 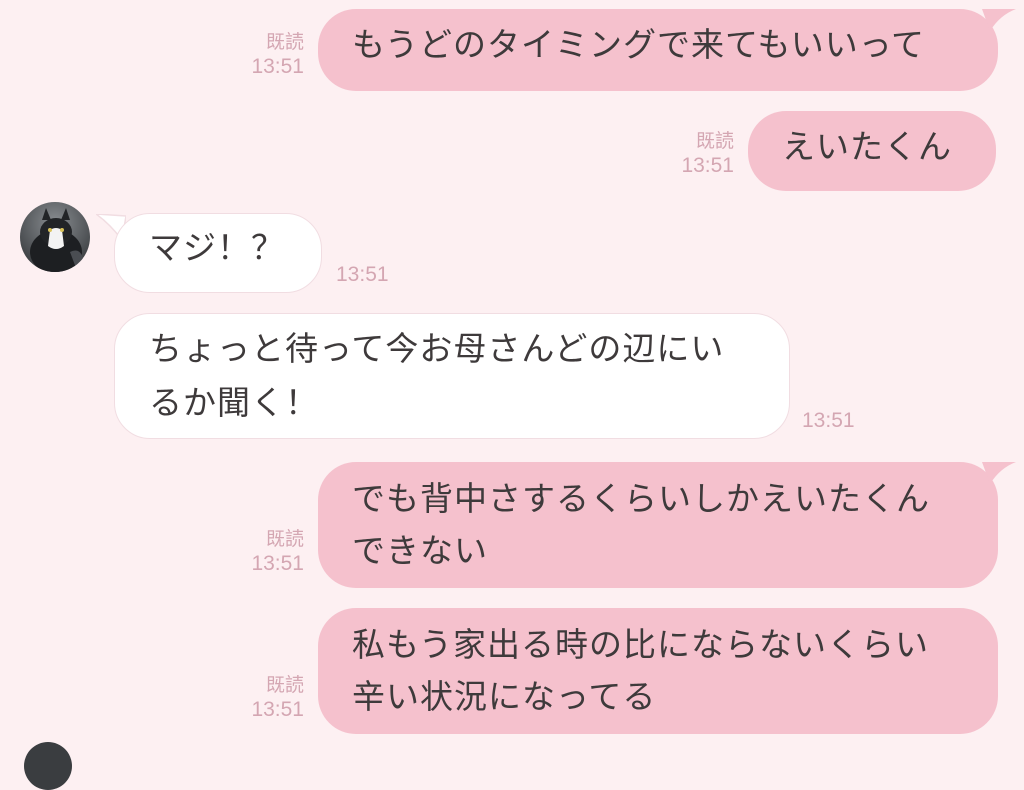 I want to click on outgoing-message-bubble: 私もう家出る時の比にならないくらい 辛い状況になってる, so click(x=658, y=671).